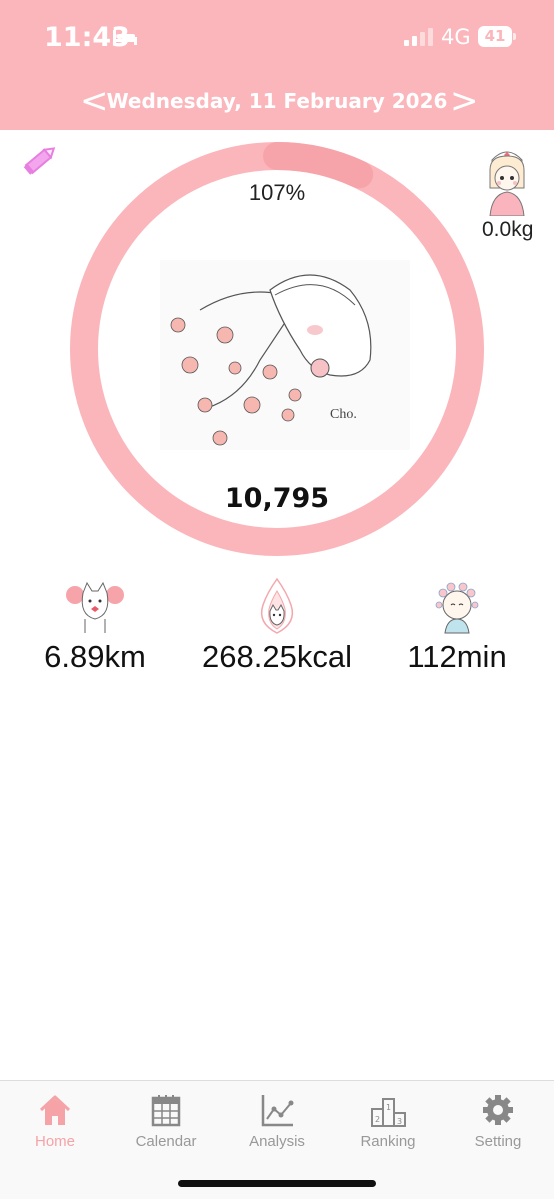 Image resolution: width=554 pixels, height=1199 pixels. I want to click on tab-calendar-label: Calendar, so click(166, 1141).